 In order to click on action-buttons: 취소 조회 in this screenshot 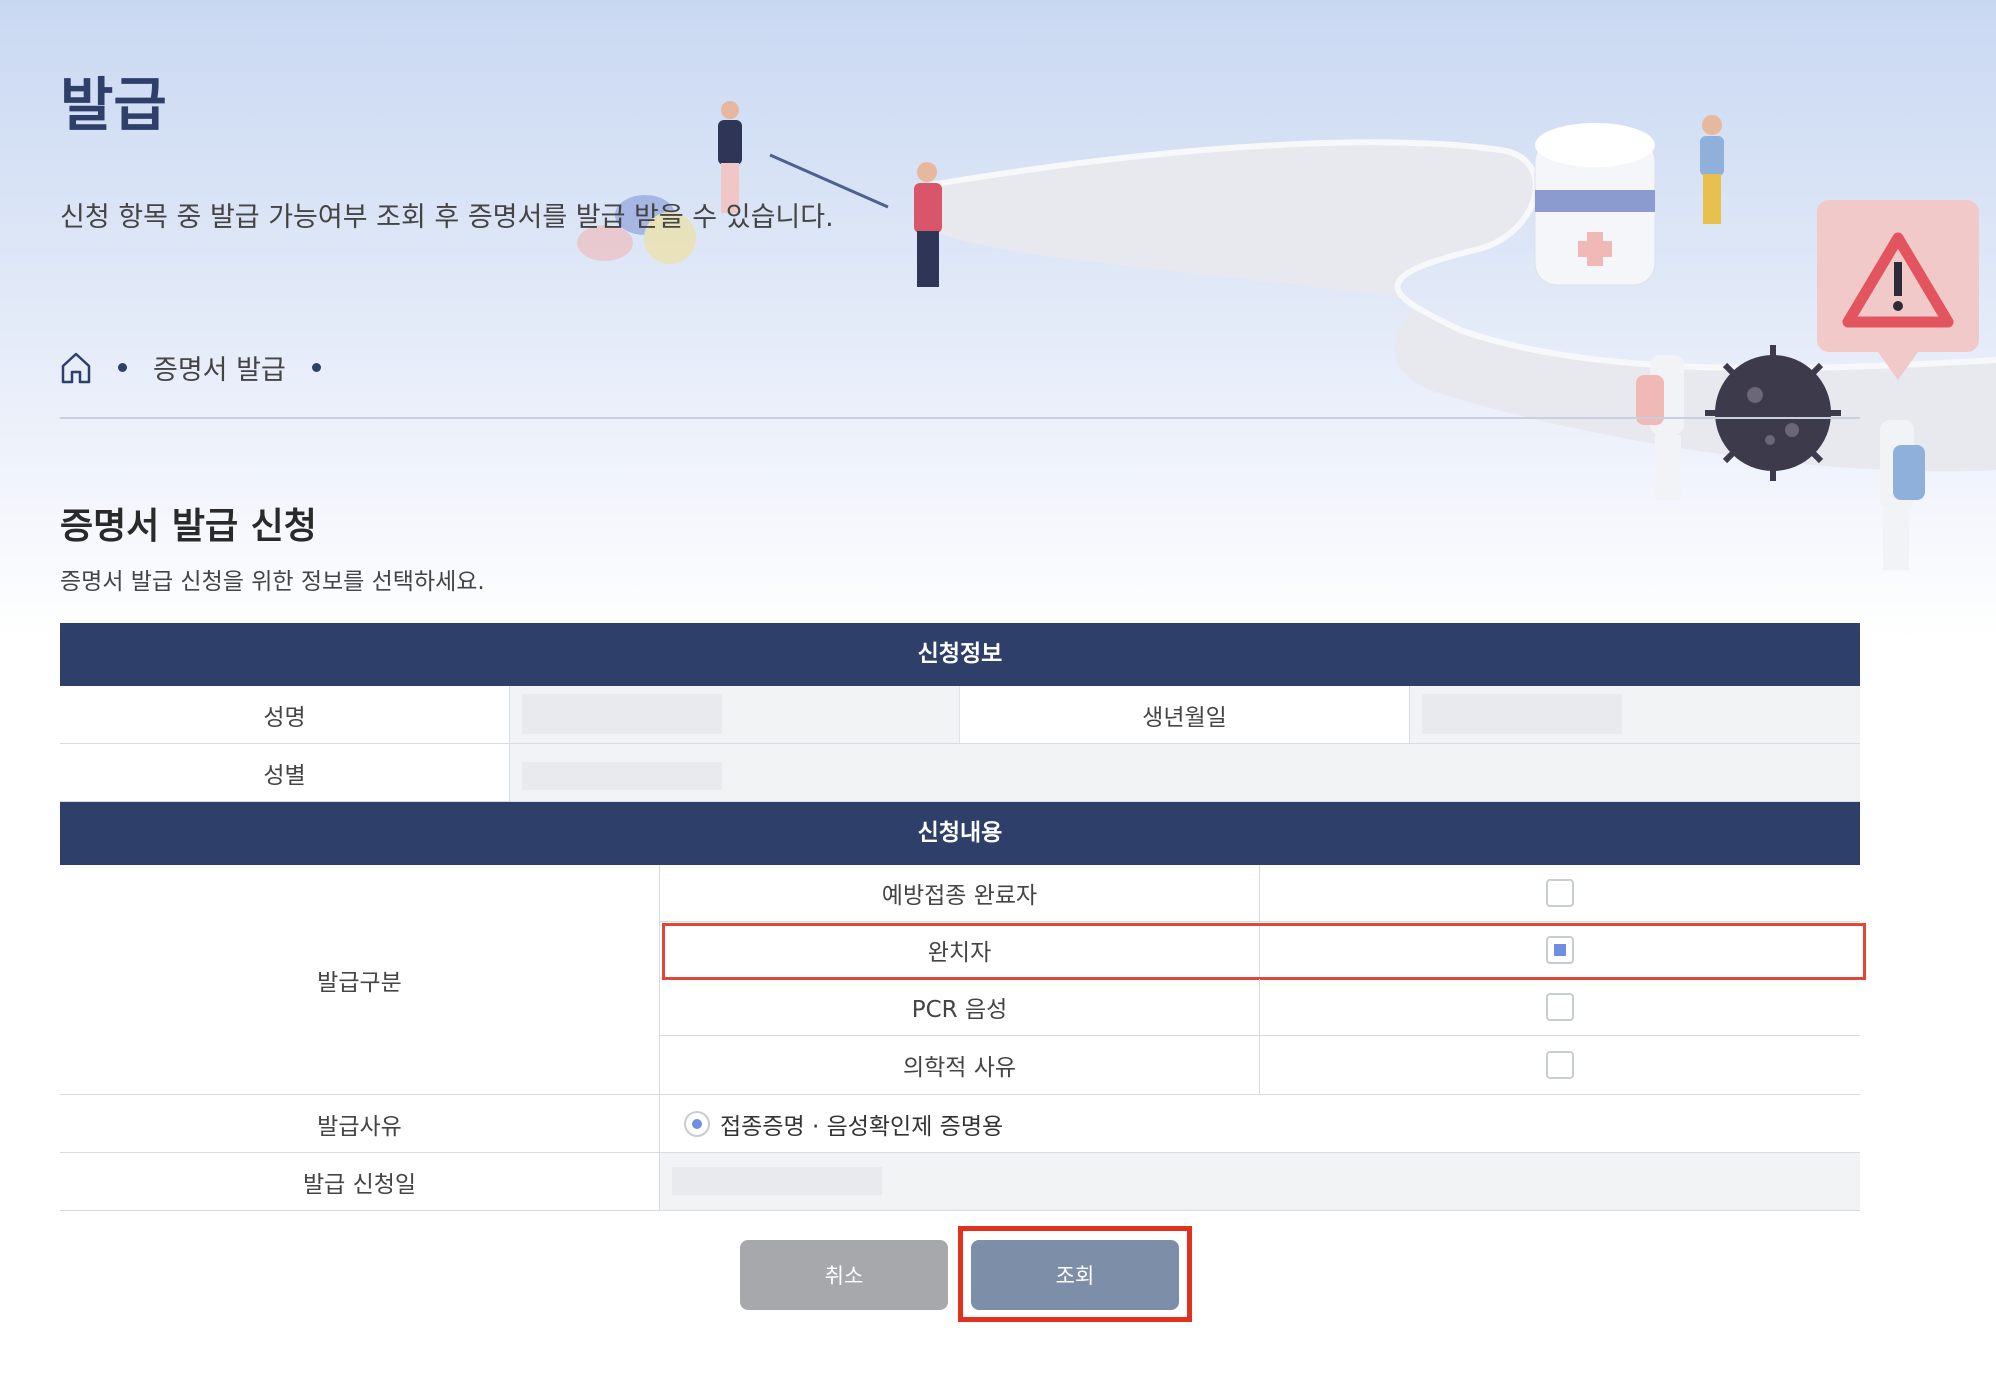, I will do `click(998, 1274)`.